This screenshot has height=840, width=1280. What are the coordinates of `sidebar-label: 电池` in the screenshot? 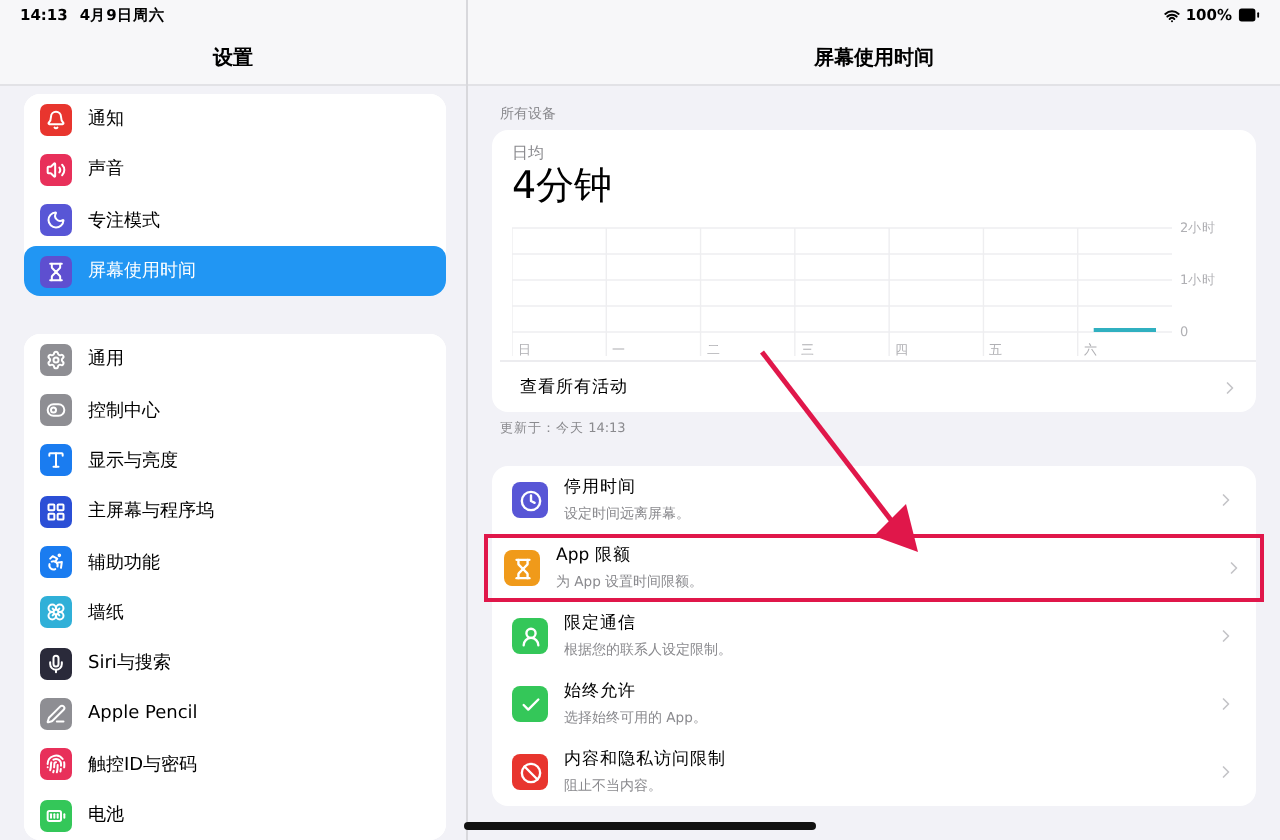 It's located at (106, 815).